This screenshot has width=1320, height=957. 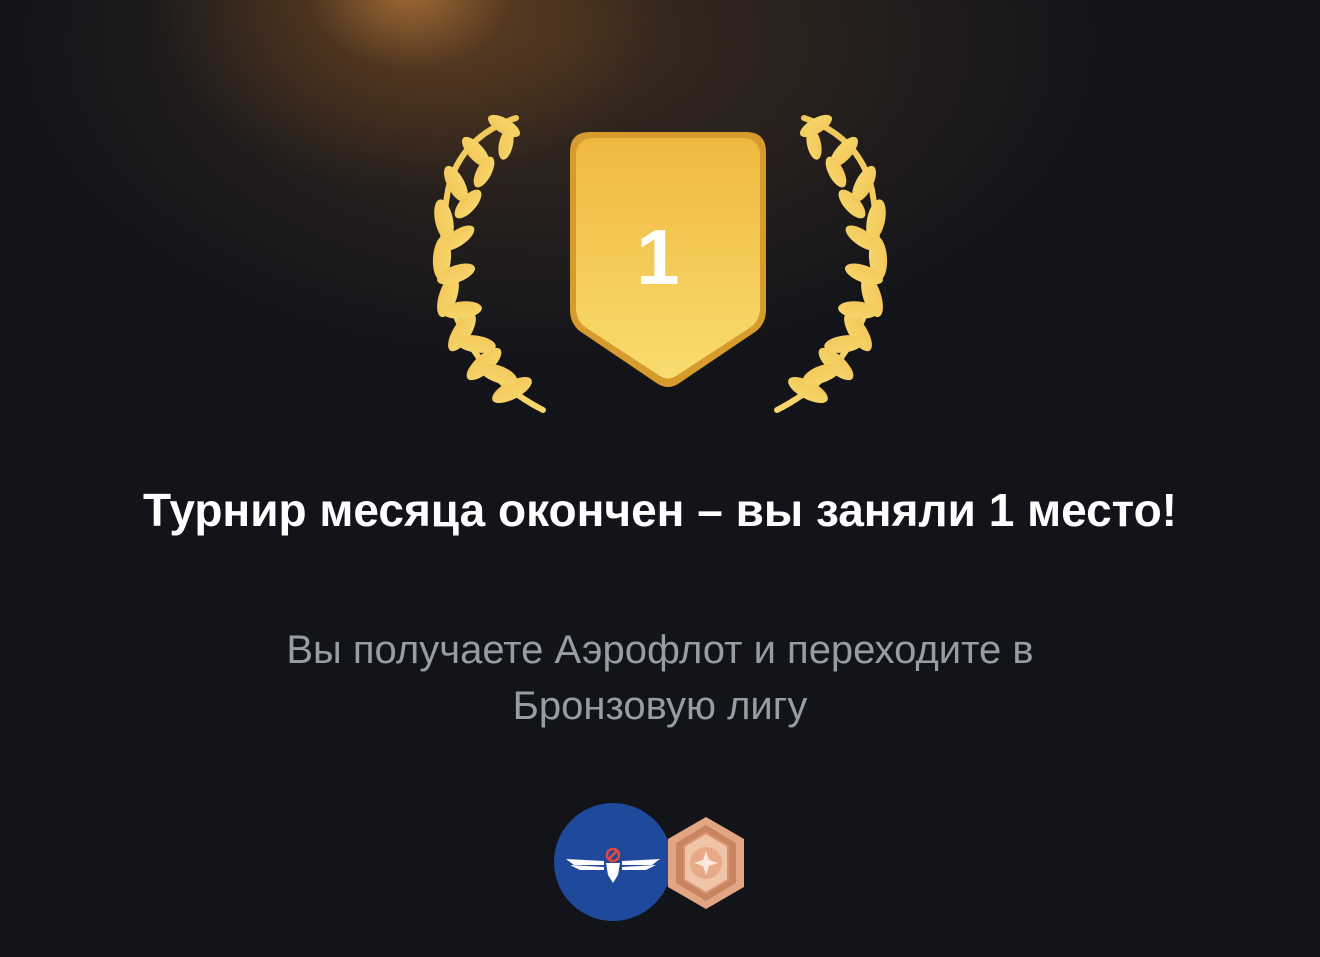 I want to click on rewards-row, so click(x=654, y=864).